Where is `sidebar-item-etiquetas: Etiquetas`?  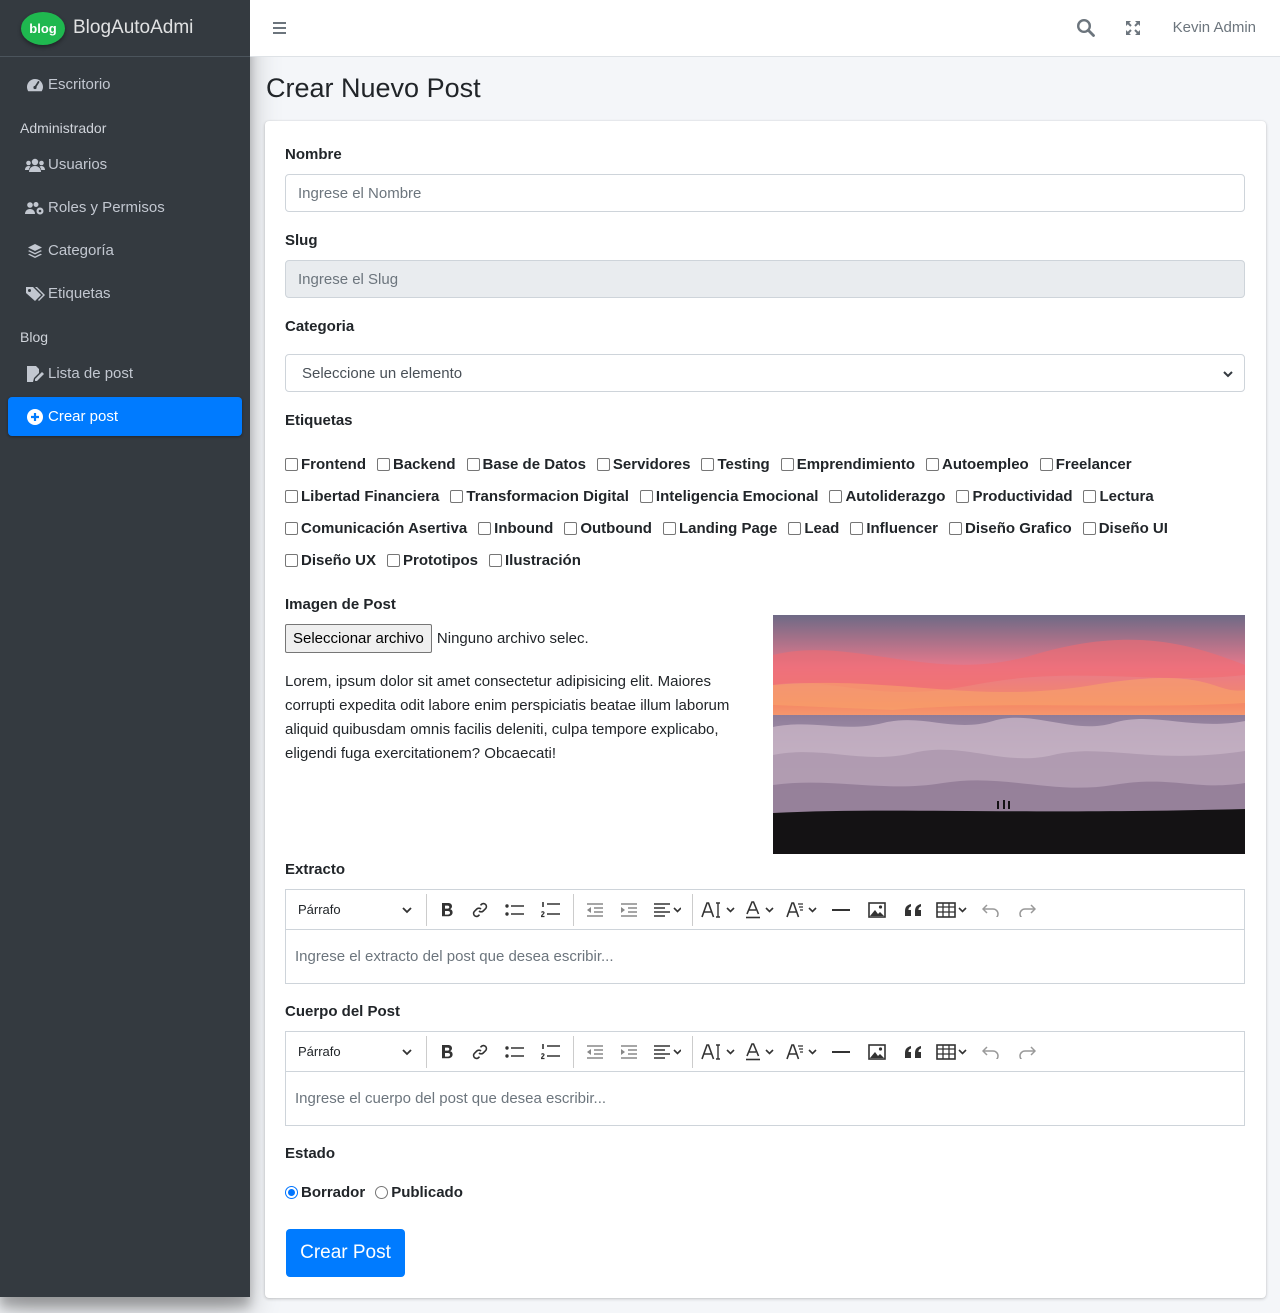 sidebar-item-etiquetas: Etiquetas is located at coordinates (125, 293).